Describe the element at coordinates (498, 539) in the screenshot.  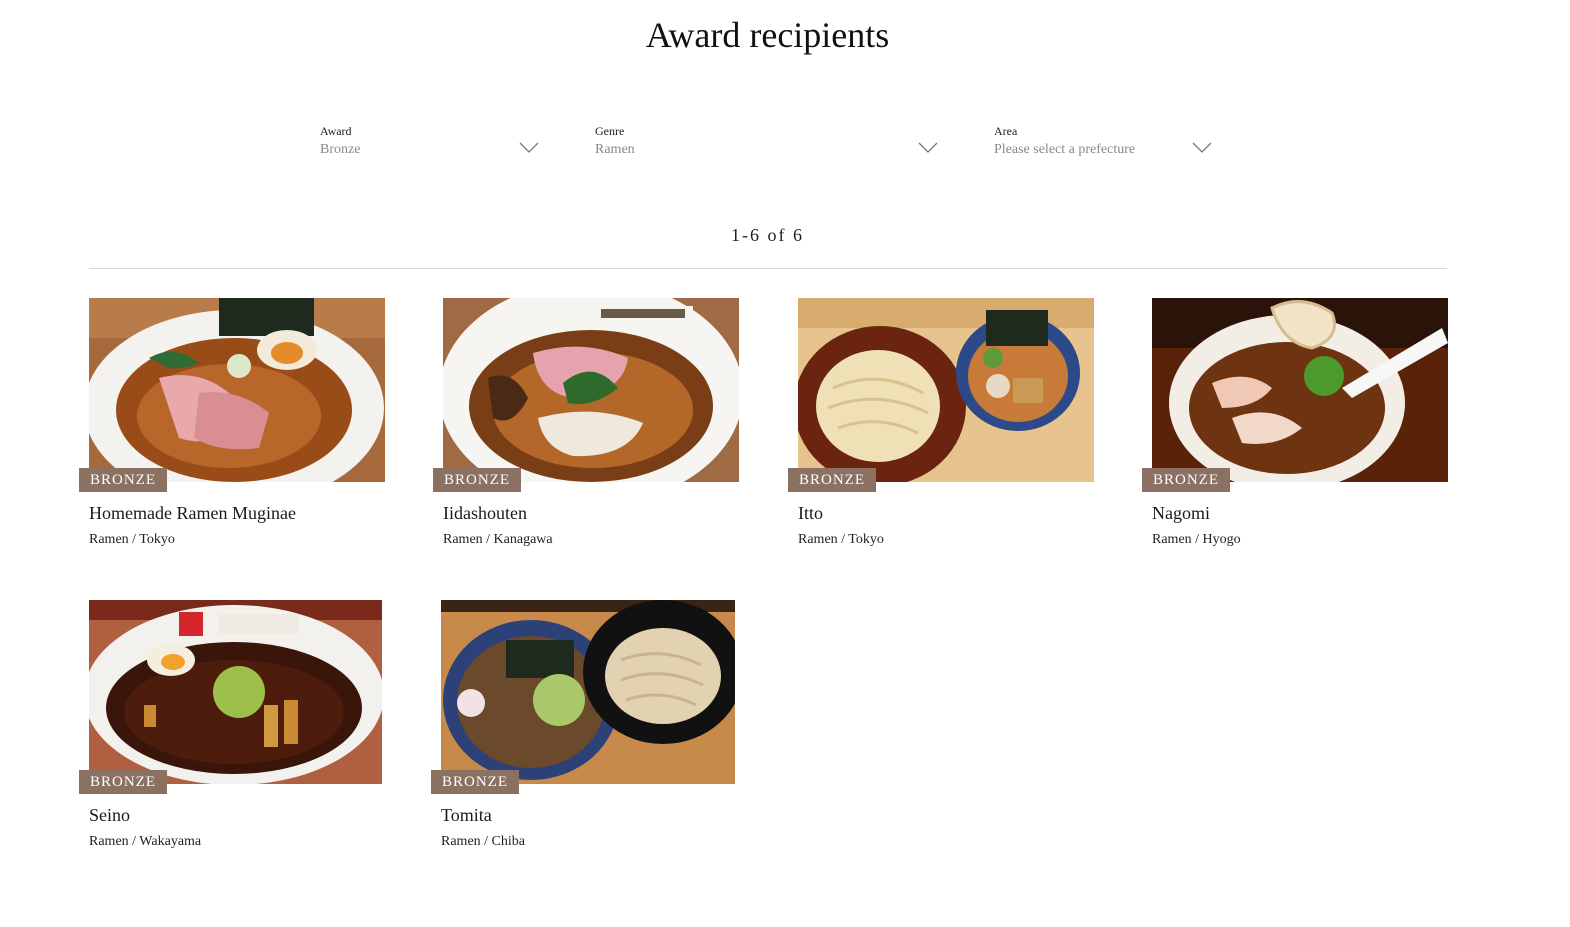
I see `restaurant-genre-area: Ramen / Kanagawa` at that location.